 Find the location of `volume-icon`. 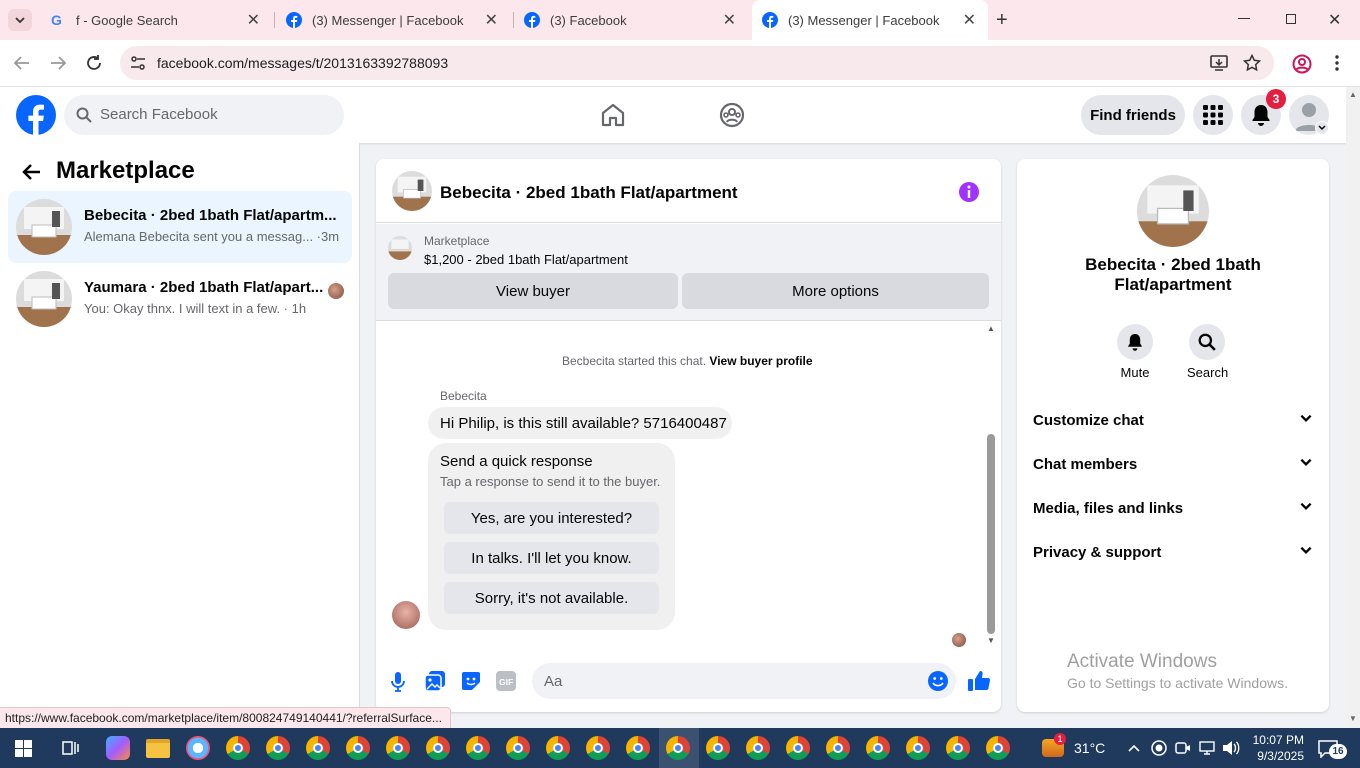

volume-icon is located at coordinates (1231, 748).